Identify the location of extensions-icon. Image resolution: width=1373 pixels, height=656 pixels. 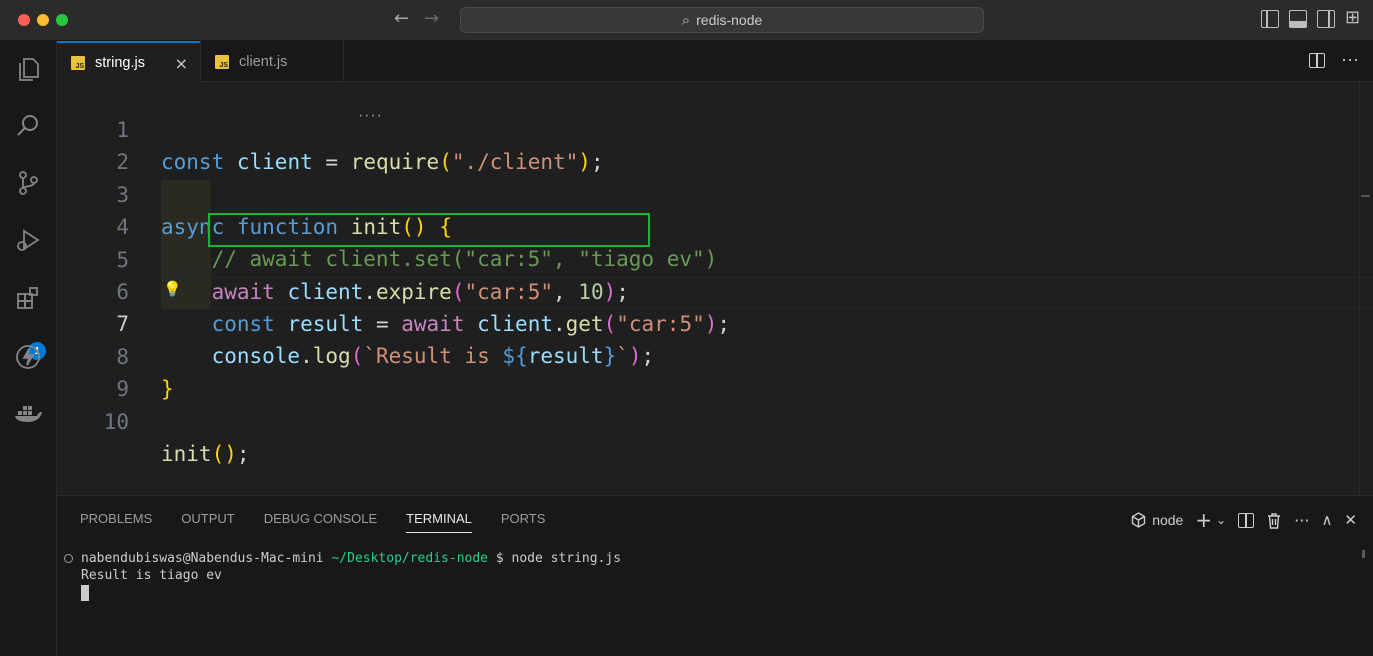
(28, 298).